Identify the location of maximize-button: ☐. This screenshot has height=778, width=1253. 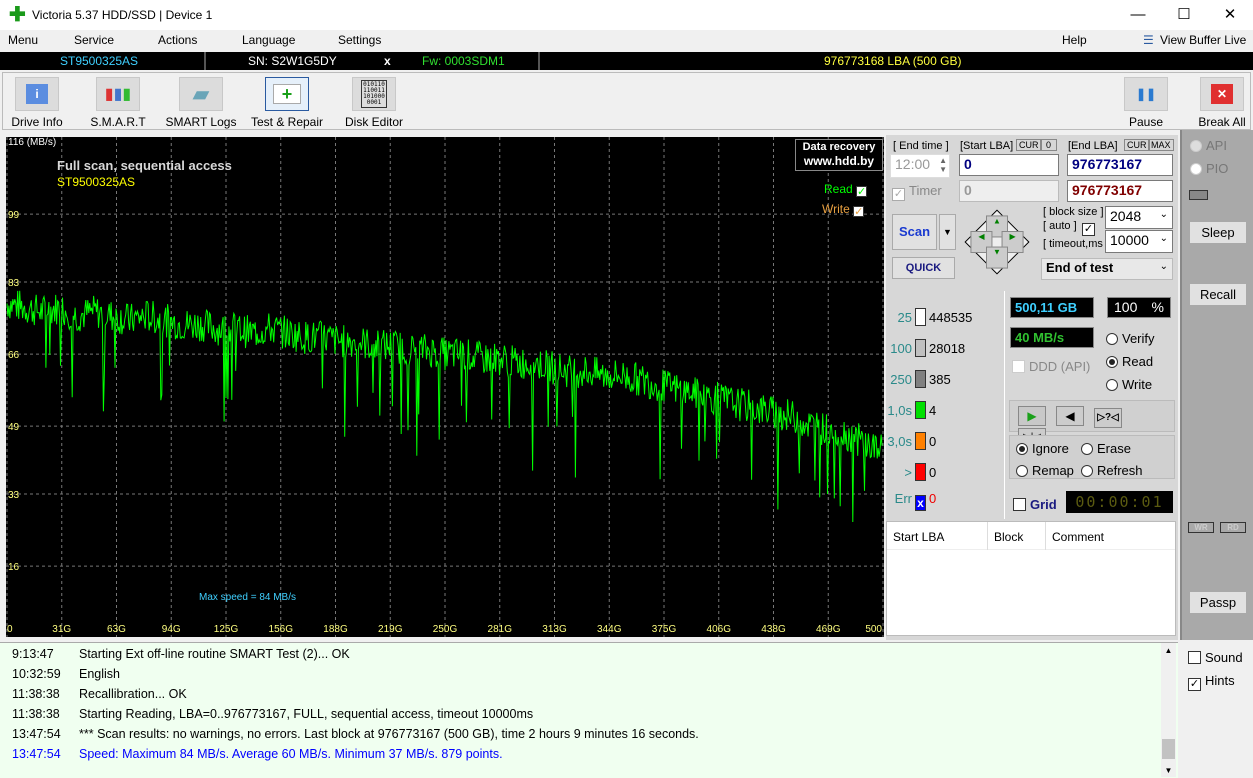
(1184, 15).